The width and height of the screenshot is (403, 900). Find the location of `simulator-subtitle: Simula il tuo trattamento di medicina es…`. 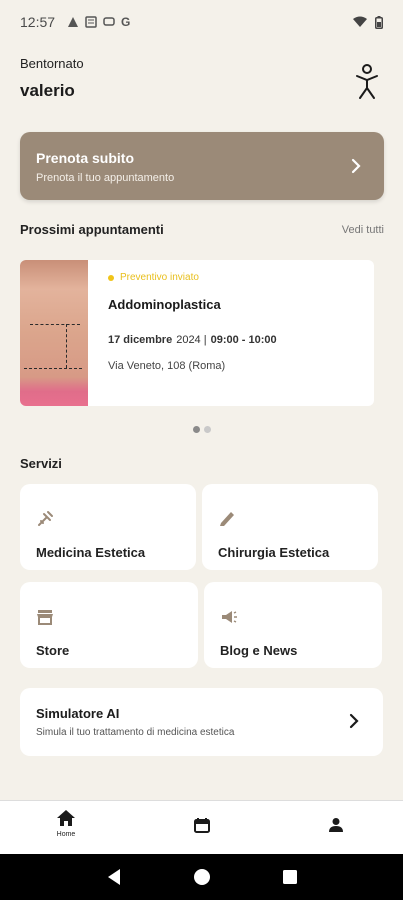

simulator-subtitle: Simula il tuo trattamento di medicina es… is located at coordinates (135, 732).